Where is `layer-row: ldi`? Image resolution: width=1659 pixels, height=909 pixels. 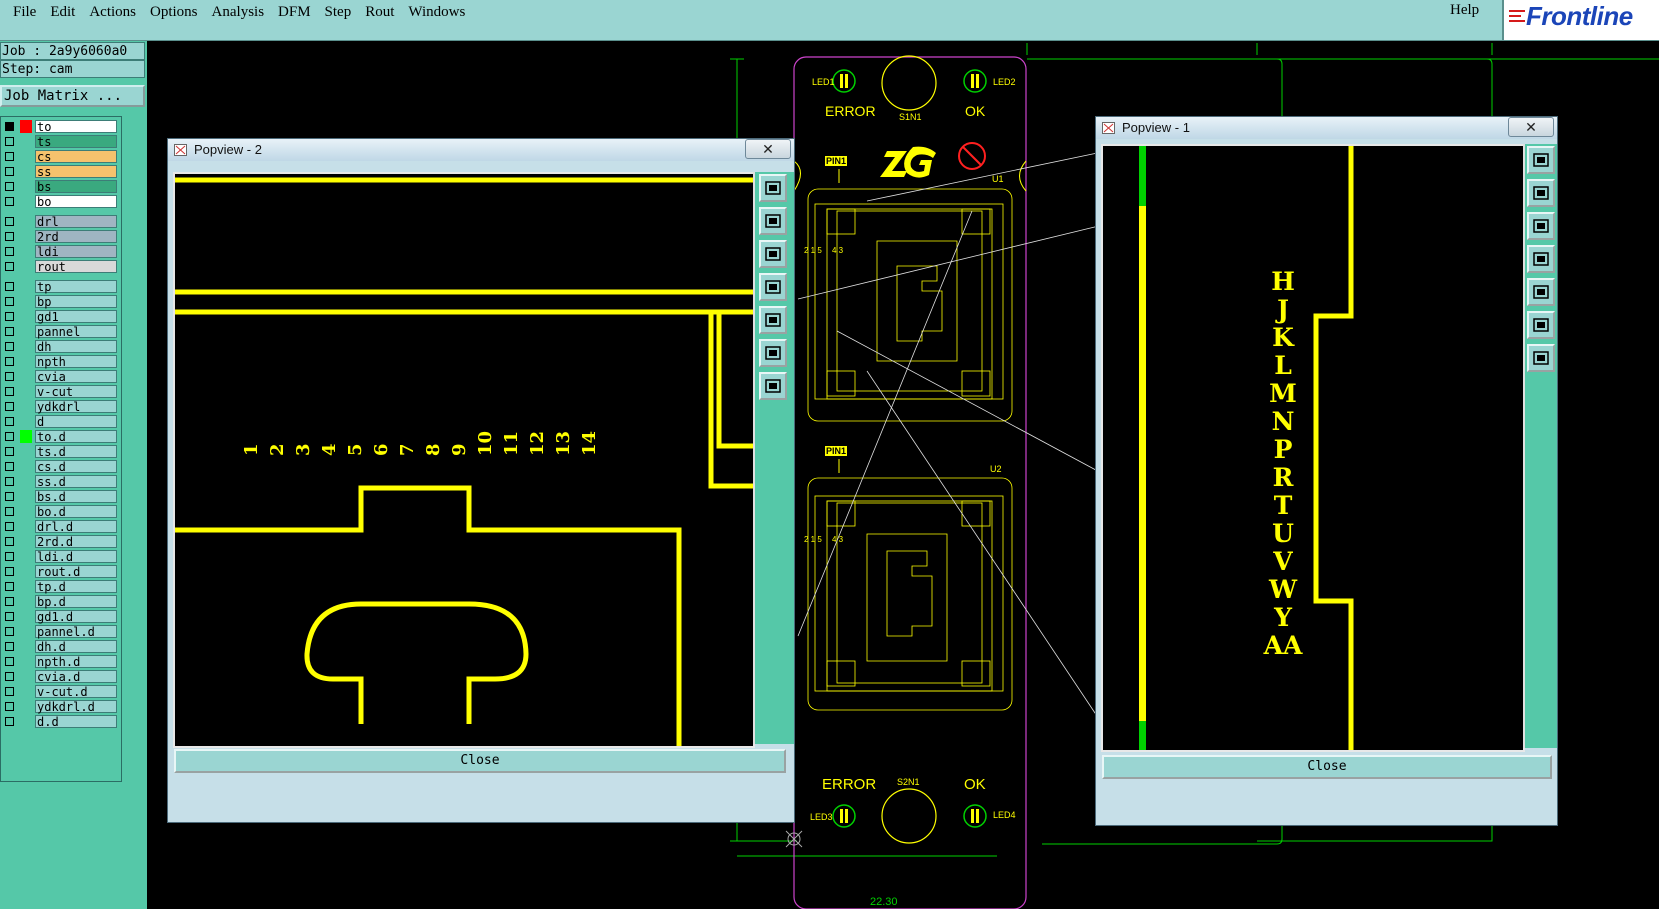
layer-row: ldi is located at coordinates (60, 251).